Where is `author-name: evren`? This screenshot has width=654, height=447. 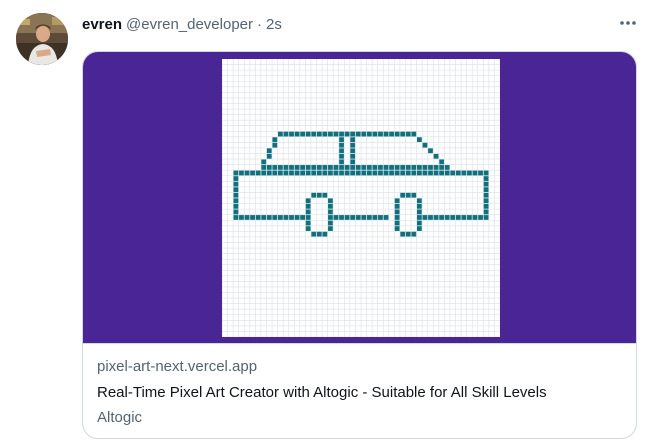 author-name: evren is located at coordinates (102, 24).